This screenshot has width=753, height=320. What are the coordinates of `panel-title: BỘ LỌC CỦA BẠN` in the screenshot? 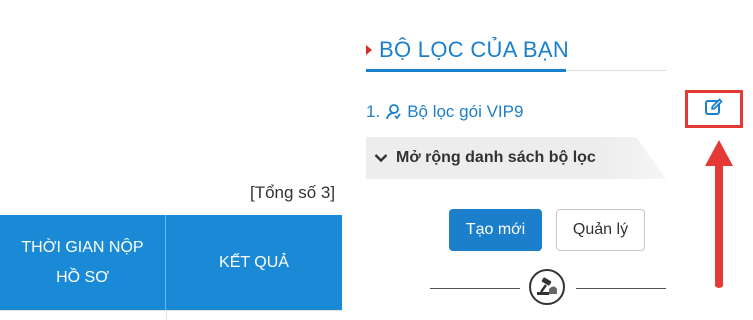 It's located at (467, 50).